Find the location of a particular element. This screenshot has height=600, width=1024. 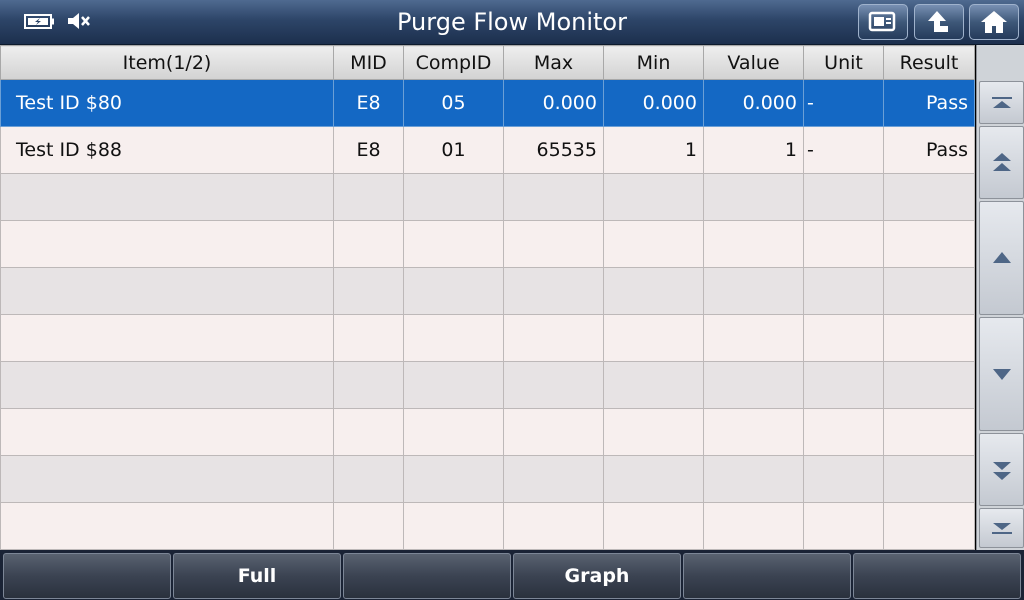

column-header-max: Max is located at coordinates (553, 62).